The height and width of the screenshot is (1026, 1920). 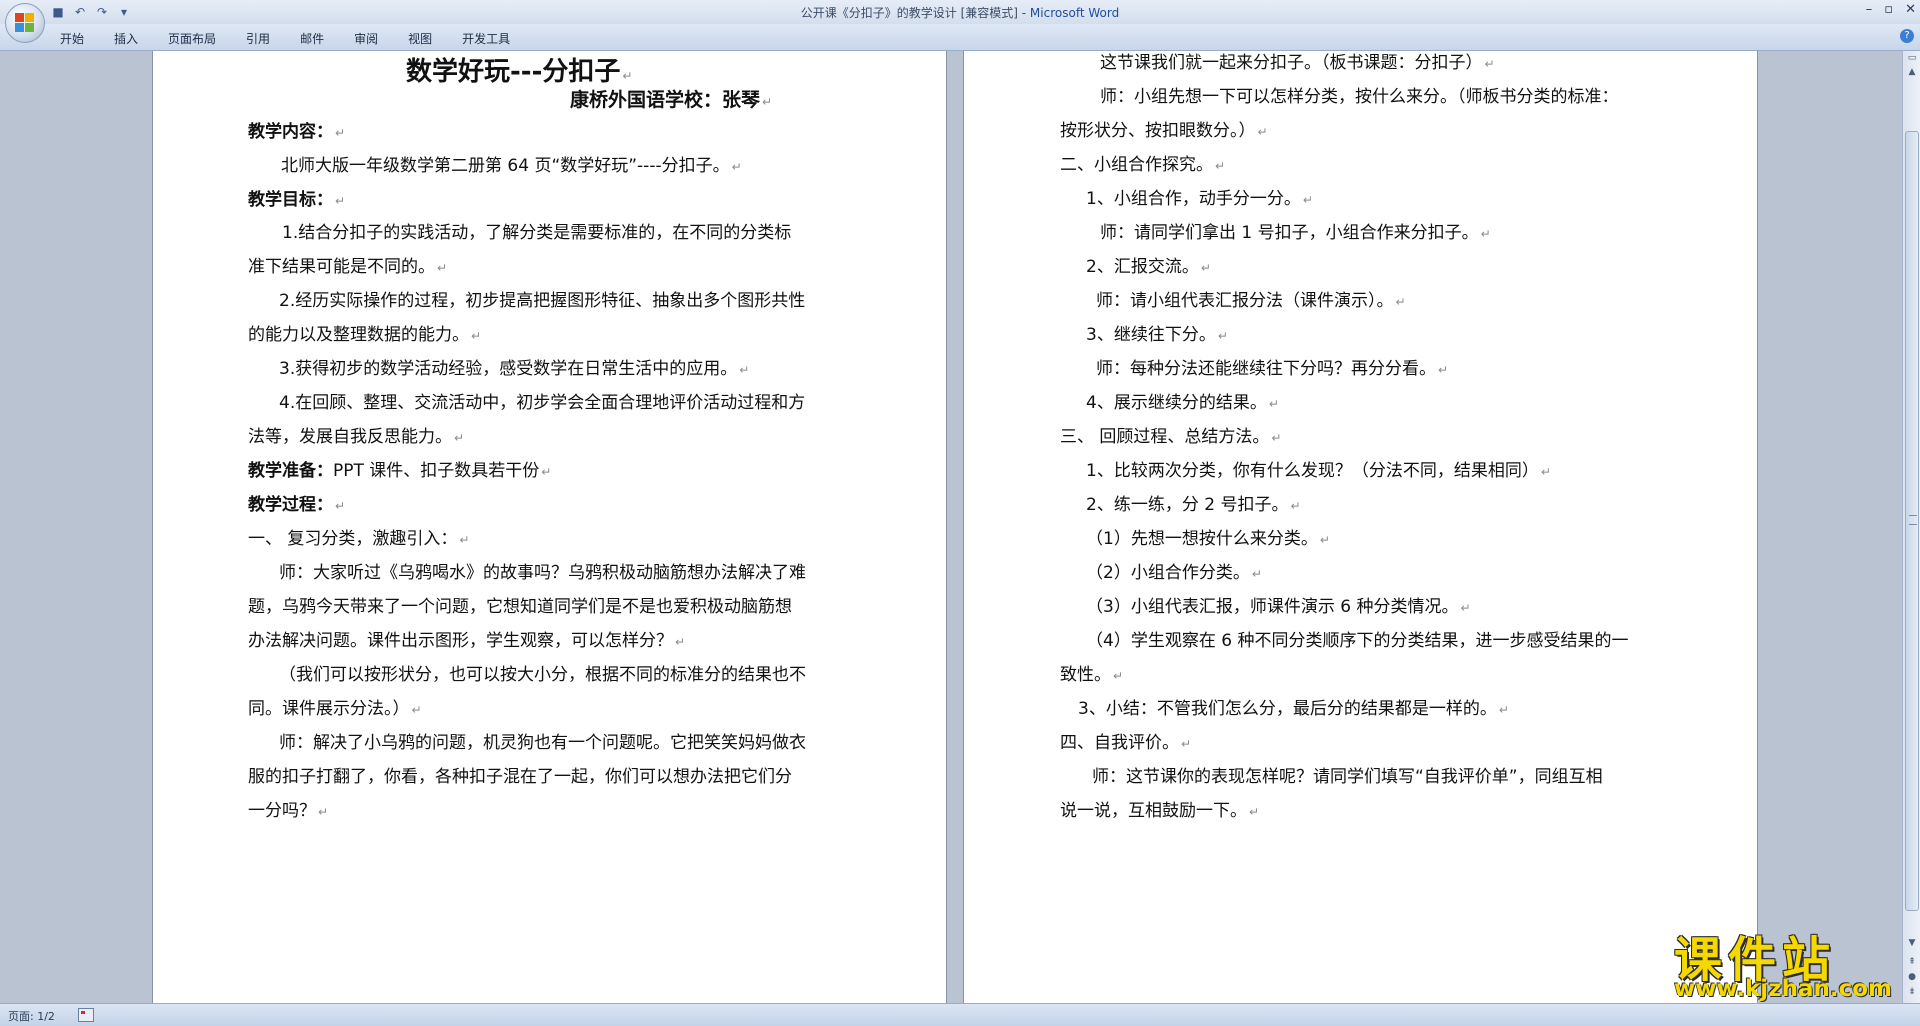 What do you see at coordinates (364, 335) in the screenshot?
I see `left-page-line: 的能力以及整理数据的能力。 ↵` at bounding box center [364, 335].